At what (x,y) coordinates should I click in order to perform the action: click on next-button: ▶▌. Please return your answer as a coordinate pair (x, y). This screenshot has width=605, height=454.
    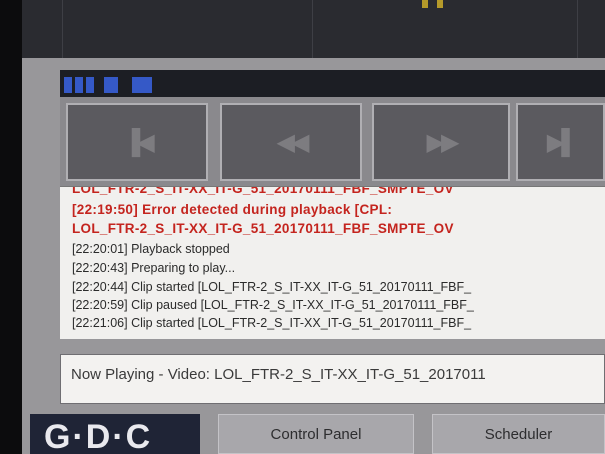
    Looking at the image, I should click on (560, 142).